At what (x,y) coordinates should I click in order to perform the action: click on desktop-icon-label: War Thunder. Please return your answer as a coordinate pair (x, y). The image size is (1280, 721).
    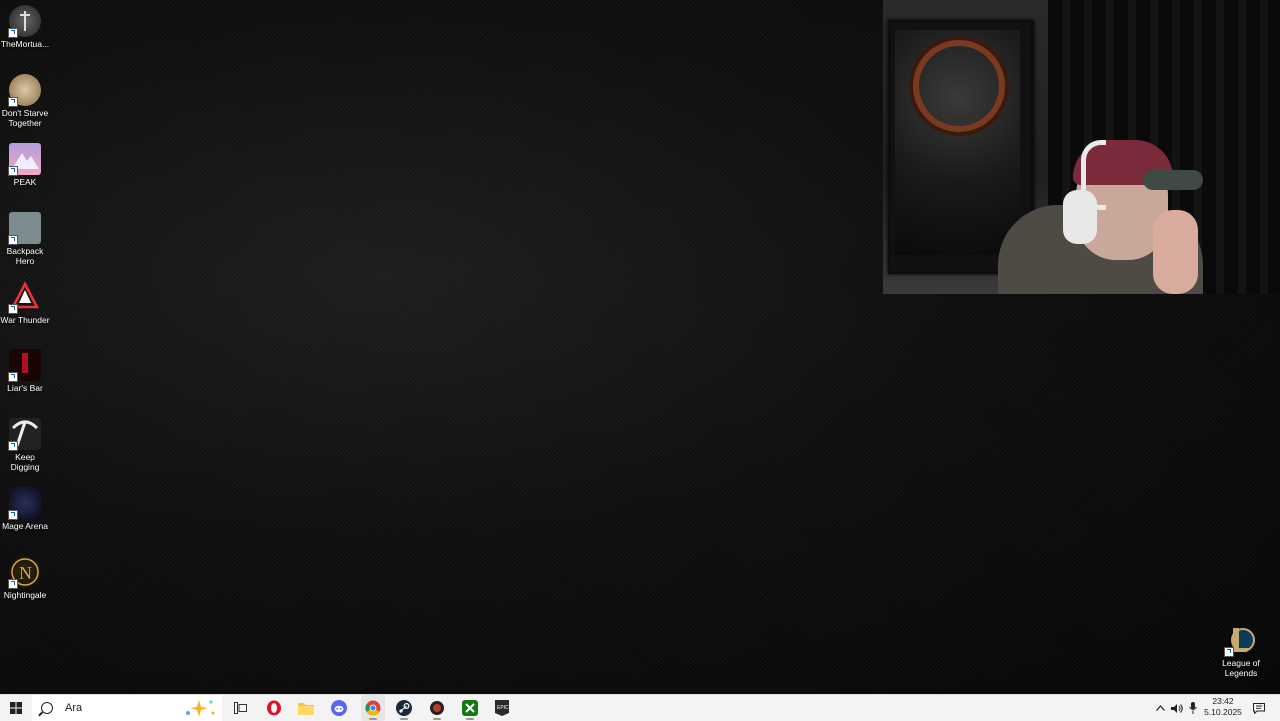
    Looking at the image, I should click on (25, 320).